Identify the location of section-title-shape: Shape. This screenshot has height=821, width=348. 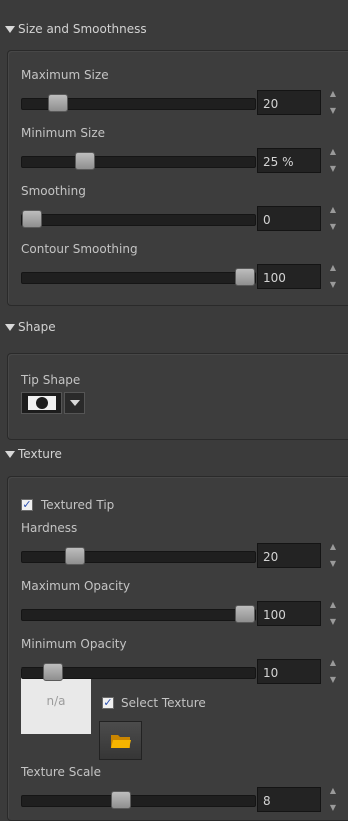
(37, 327).